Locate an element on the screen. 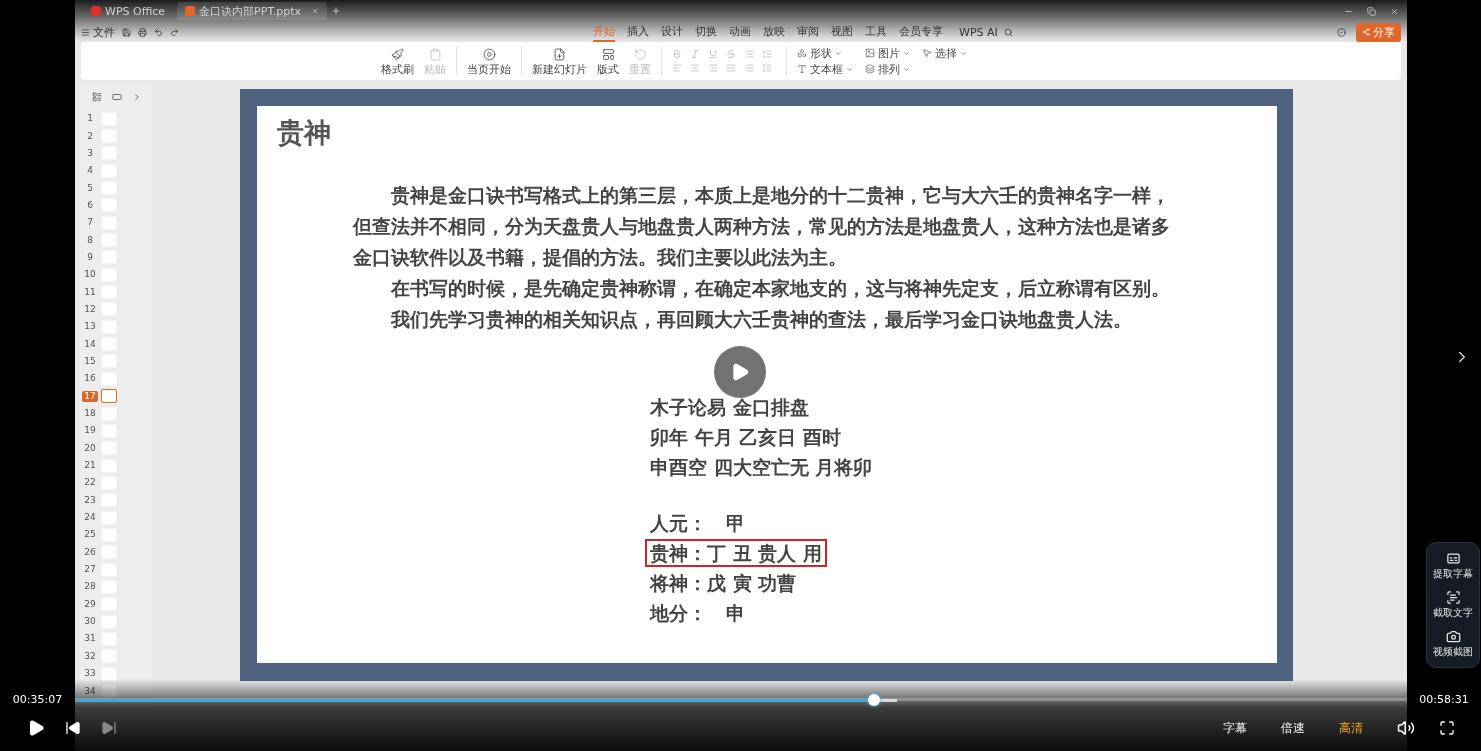 Image resolution: width=1481 pixels, height=751 pixels. layers-icon is located at coordinates (870, 69).